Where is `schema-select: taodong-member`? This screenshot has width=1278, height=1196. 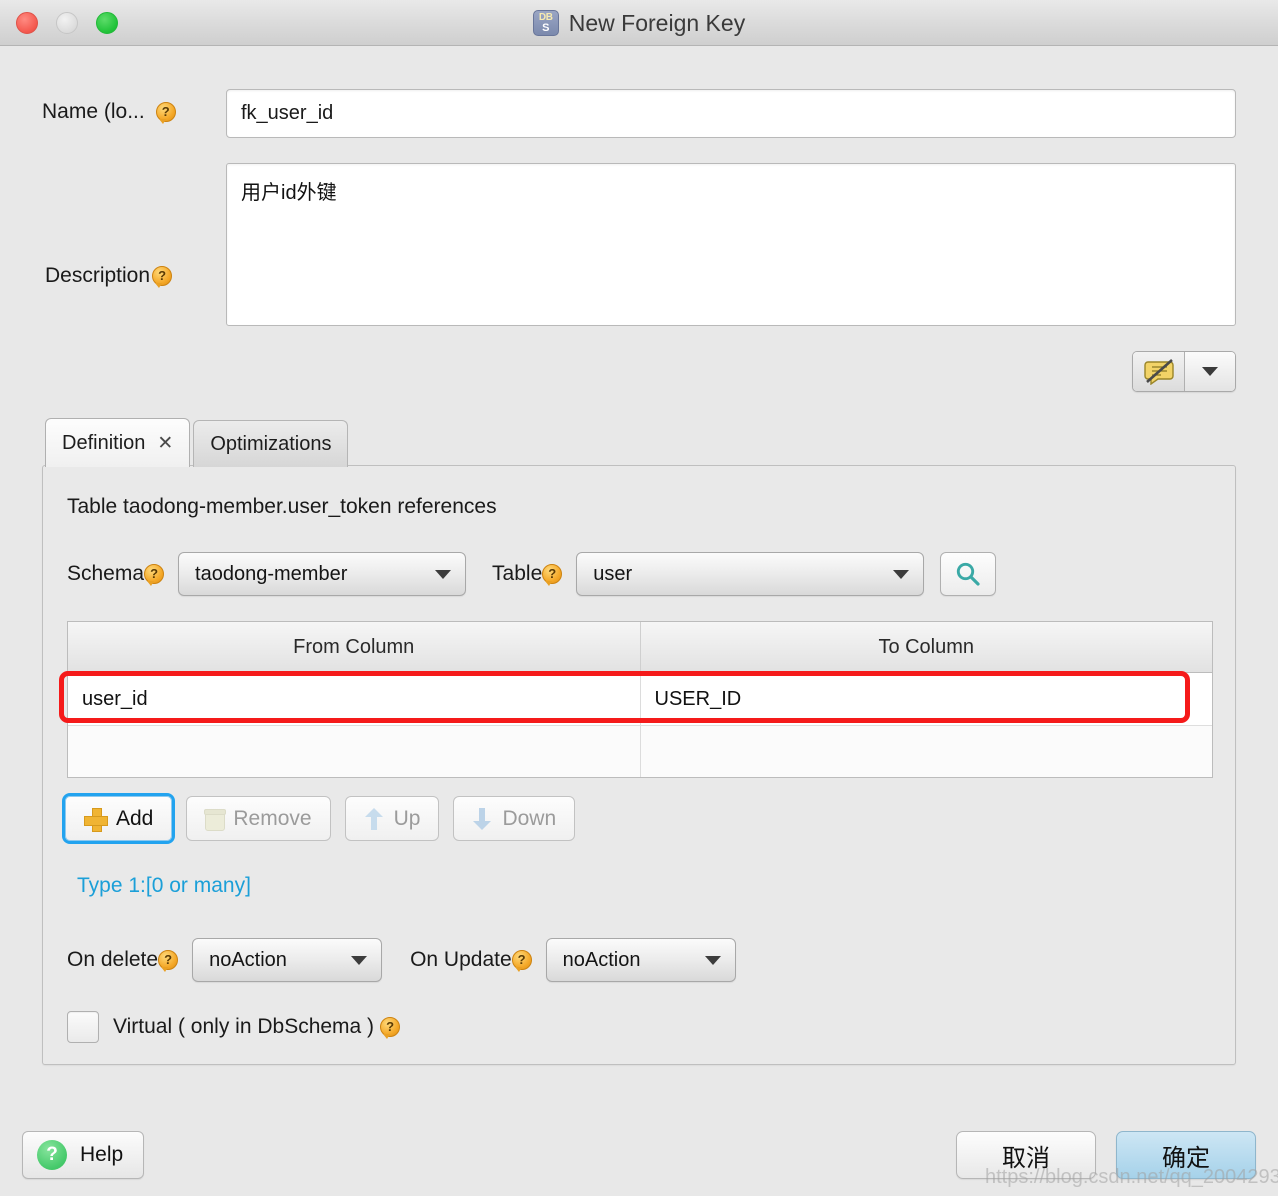
schema-select: taodong-member is located at coordinates (322, 574).